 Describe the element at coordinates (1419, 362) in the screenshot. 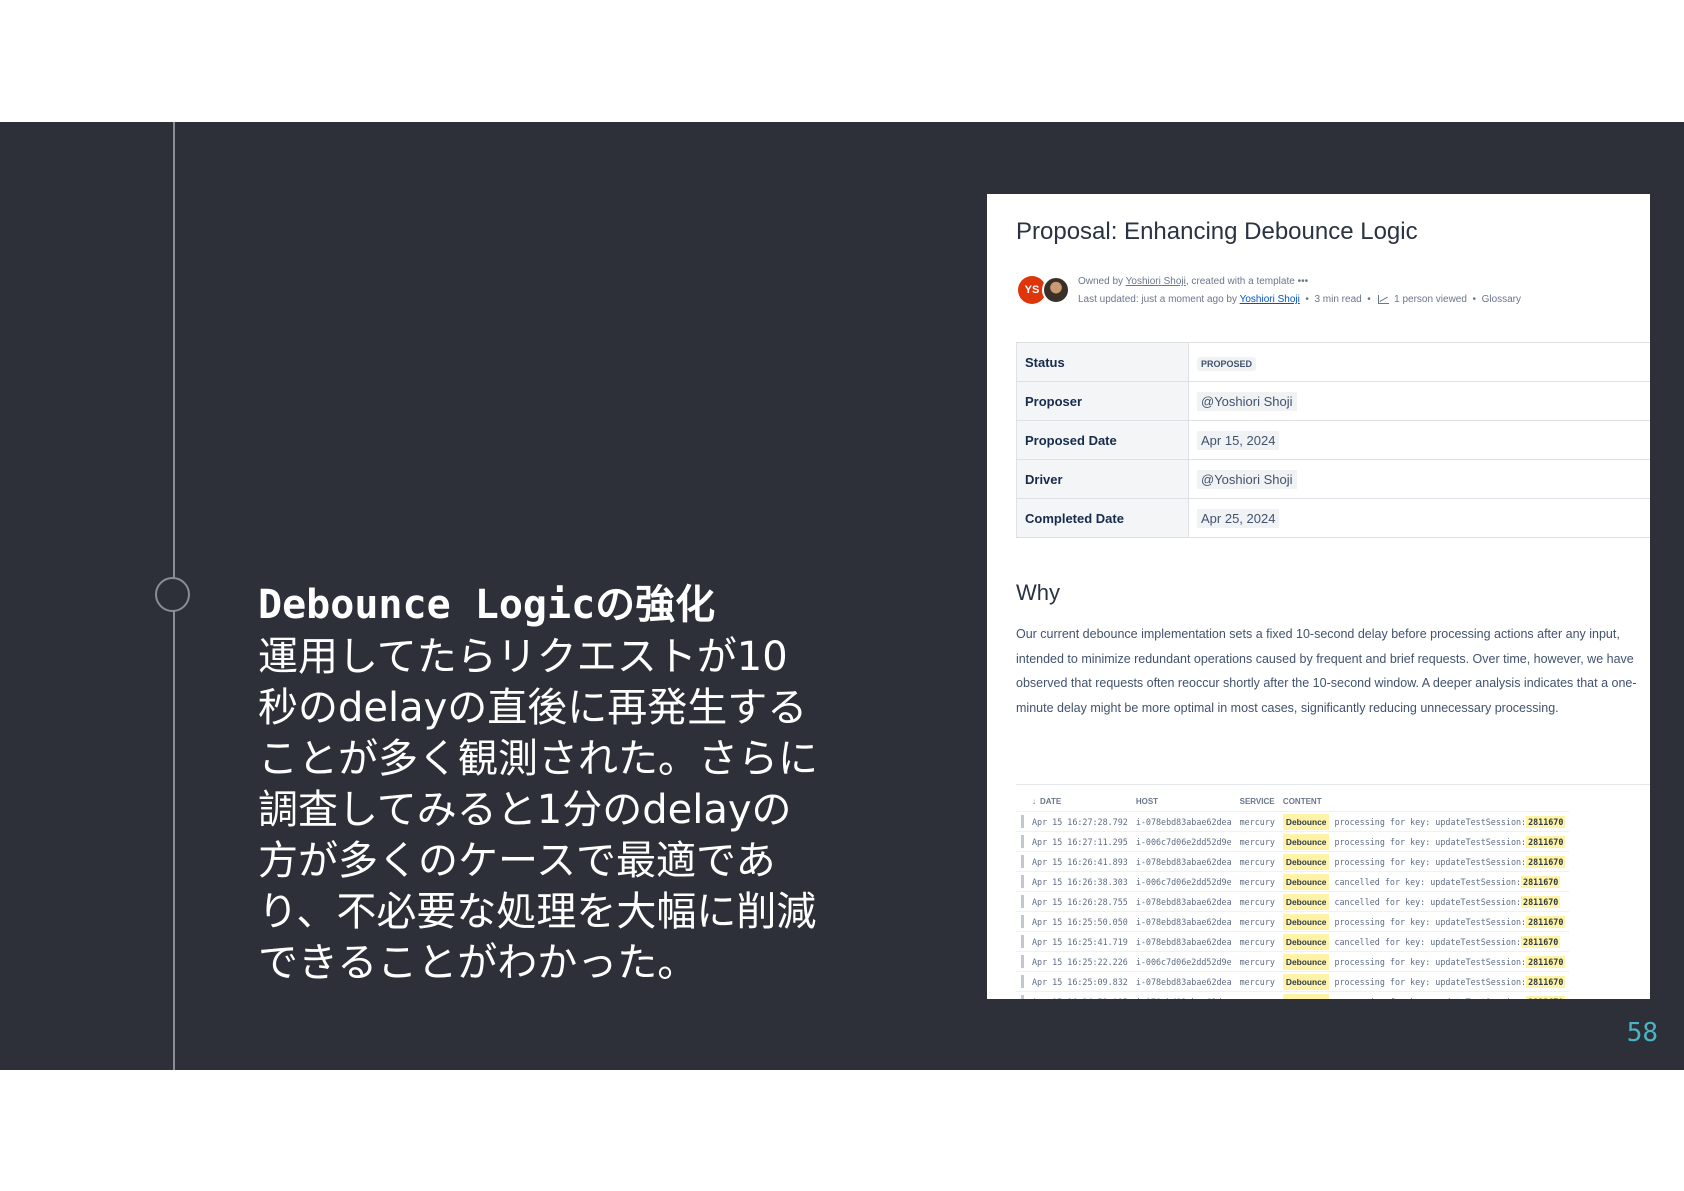

I see `property-value: PROPOSED` at that location.